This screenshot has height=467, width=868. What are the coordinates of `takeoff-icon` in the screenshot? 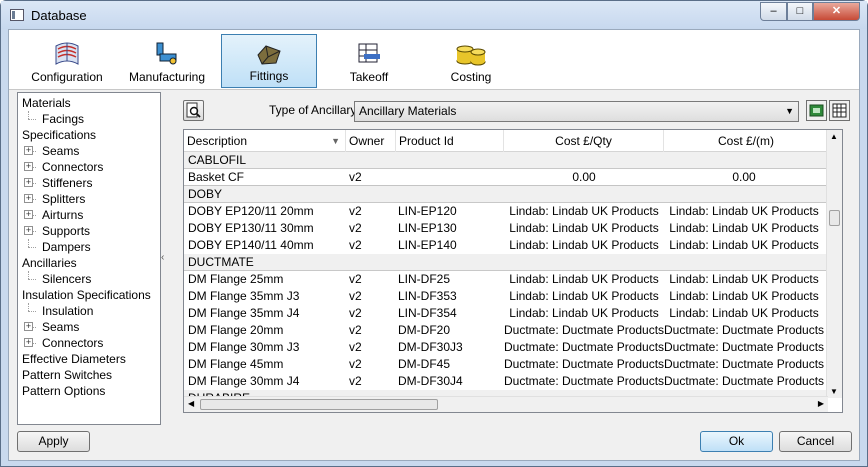 It's located at (369, 53).